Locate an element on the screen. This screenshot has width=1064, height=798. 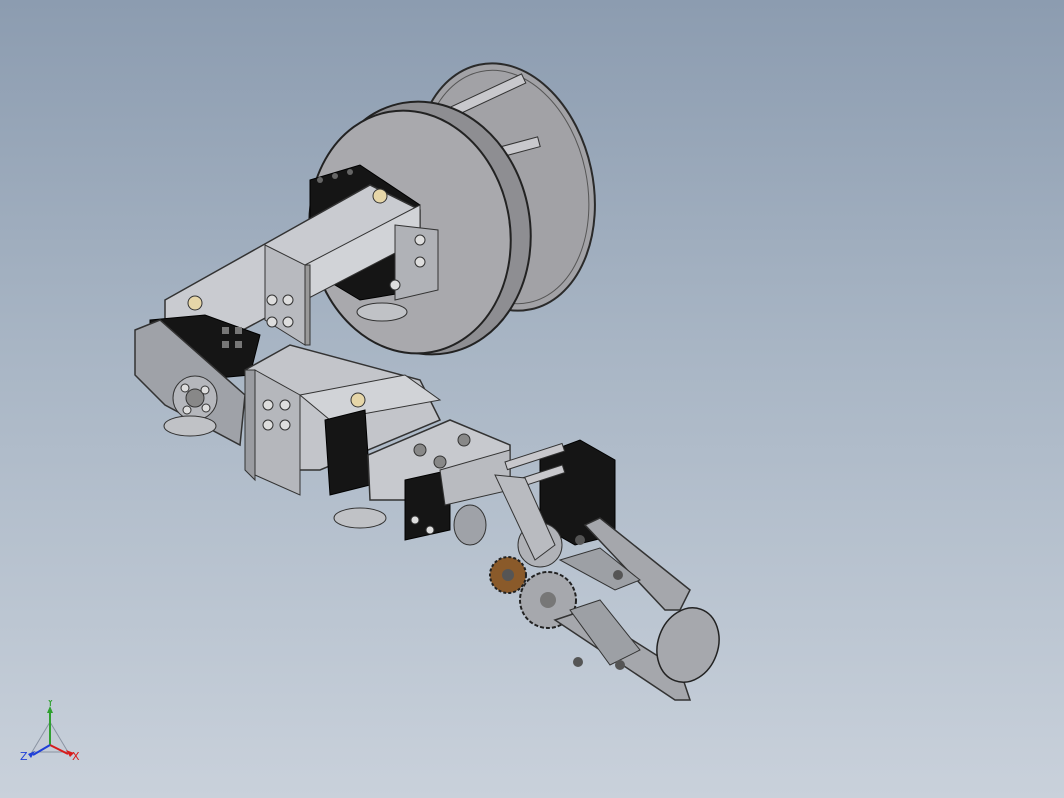
z-axis-label: Z is located at coordinates (24, 756).